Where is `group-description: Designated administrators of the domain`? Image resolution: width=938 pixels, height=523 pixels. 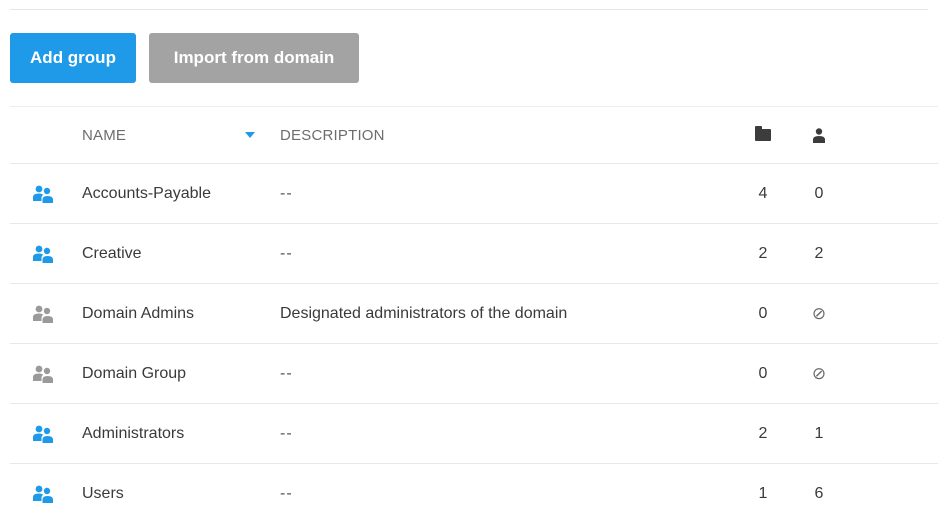 group-description: Designated administrators of the domain is located at coordinates (424, 313).